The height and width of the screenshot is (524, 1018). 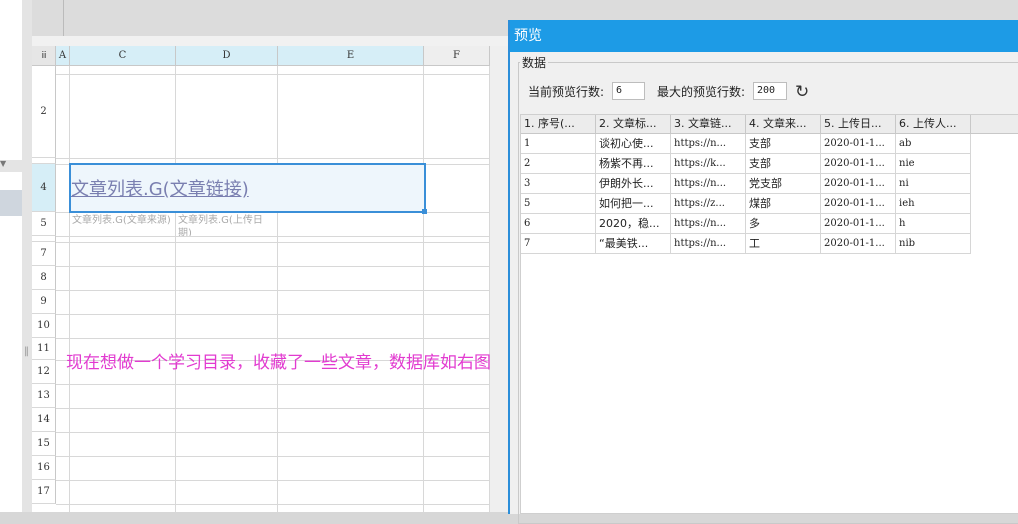 I want to click on splitter-handle-icon: ‖, so click(x=26, y=351).